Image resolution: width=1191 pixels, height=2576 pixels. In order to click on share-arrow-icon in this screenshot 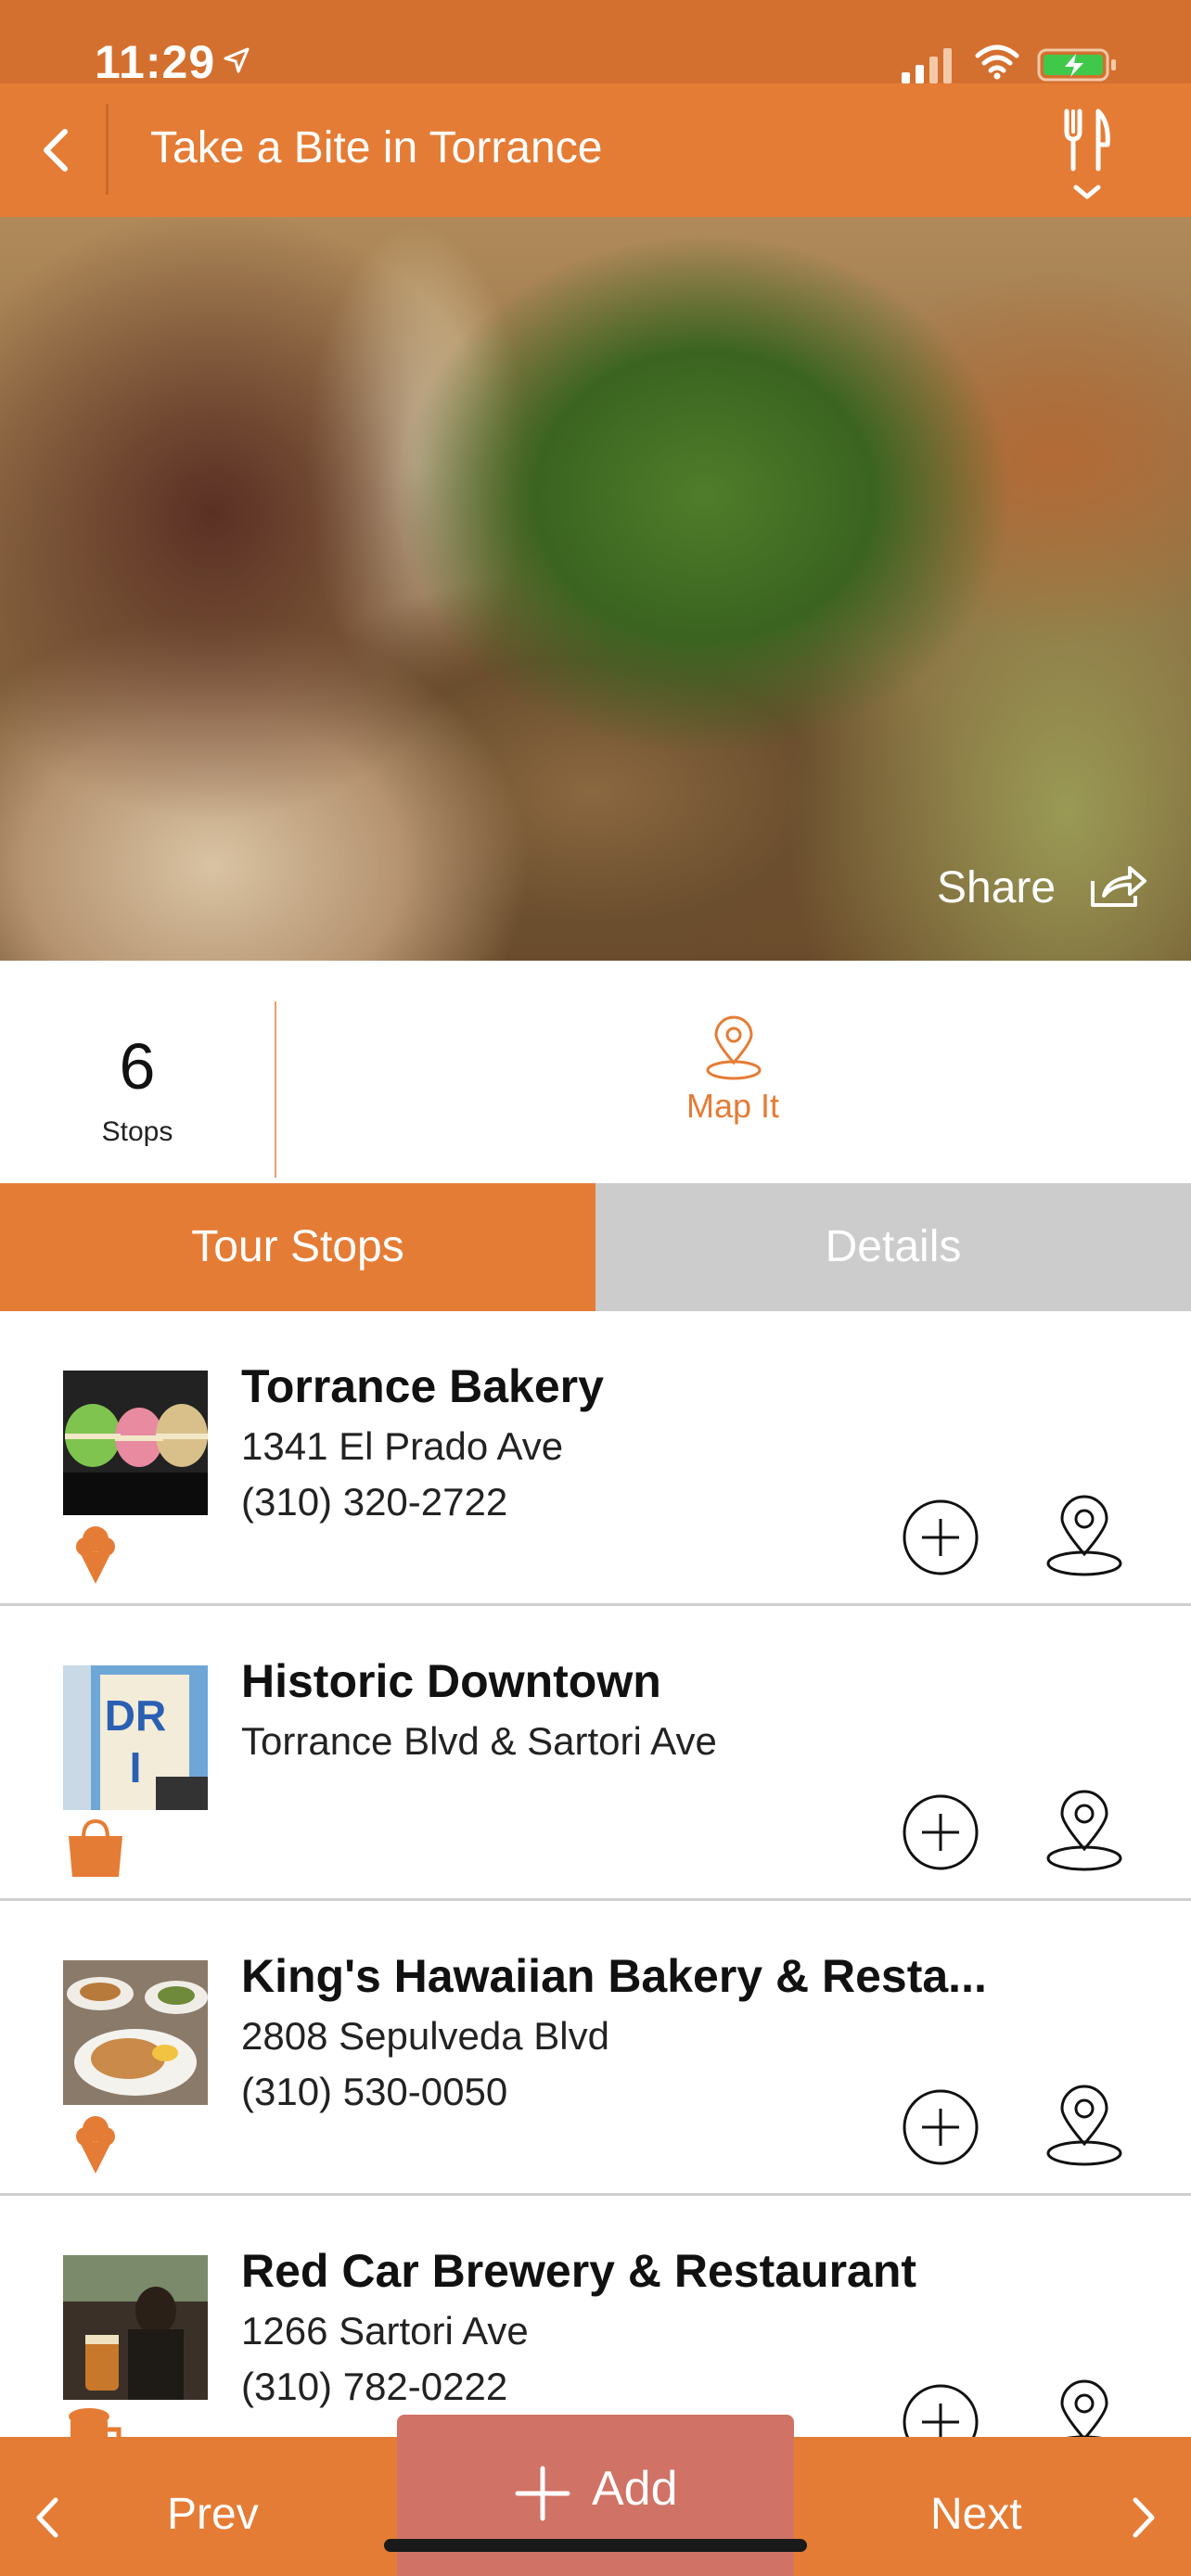, I will do `click(1117, 887)`.